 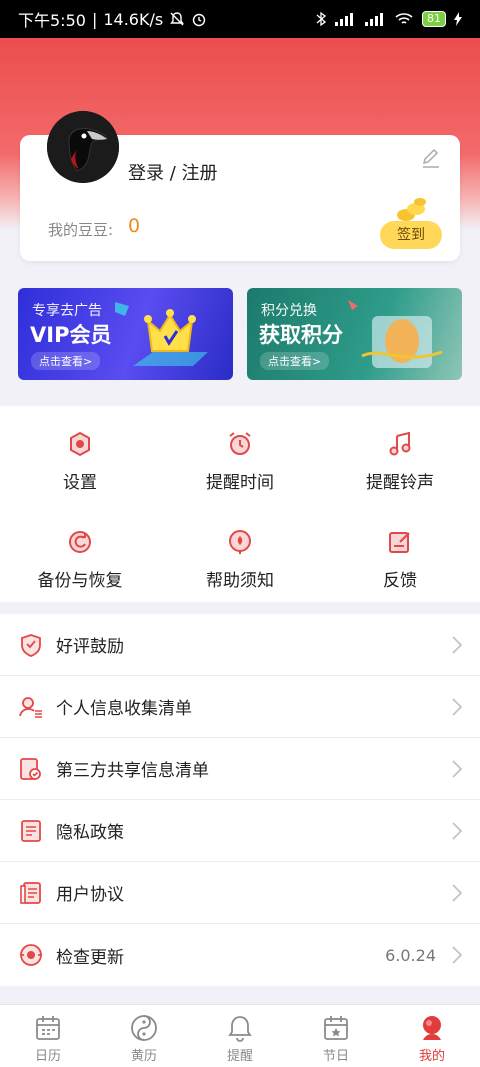 What do you see at coordinates (431, 158) in the screenshot?
I see `edit-icon` at bounding box center [431, 158].